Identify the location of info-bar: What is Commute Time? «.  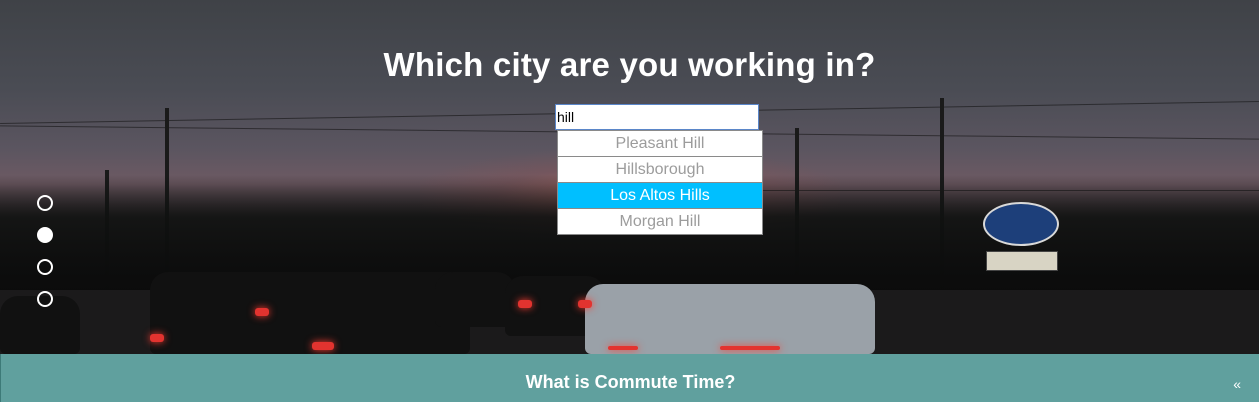
(629, 378).